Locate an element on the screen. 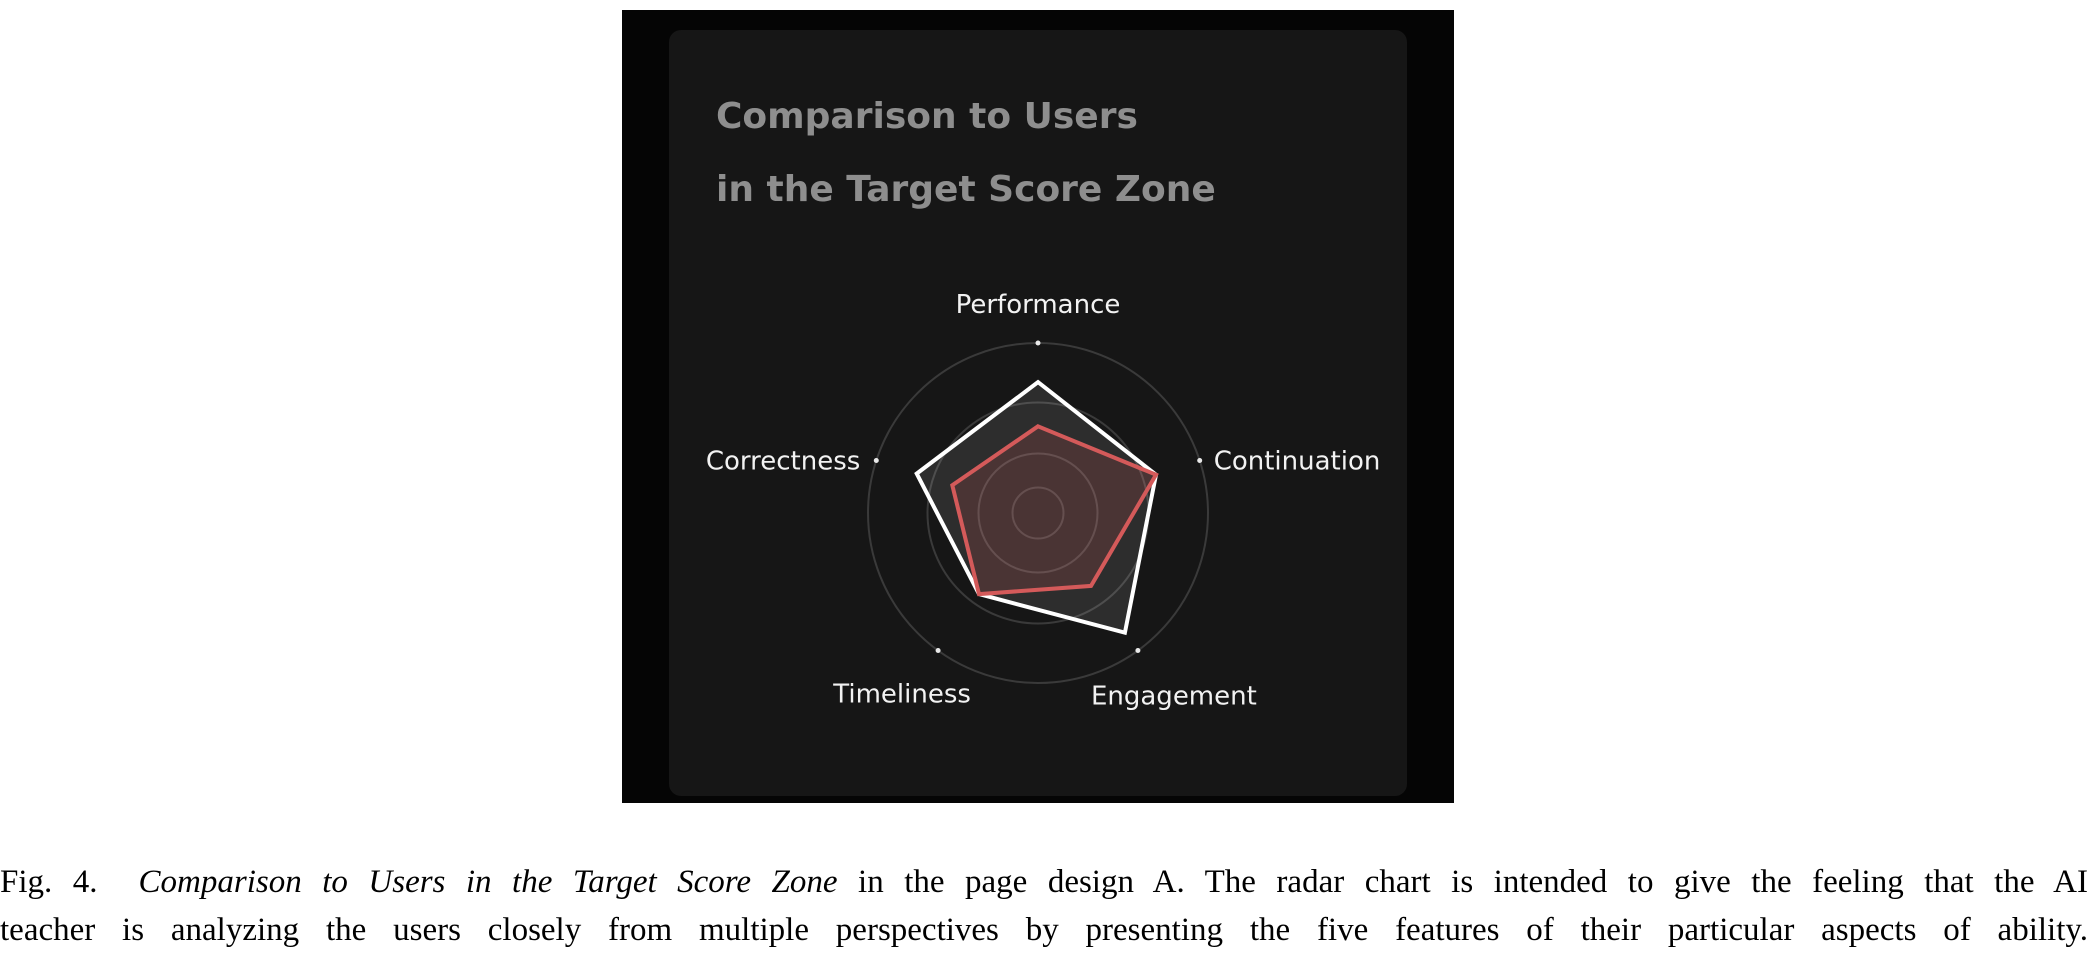 This screenshot has width=2090, height=960. axis-label-continuation: Continuation is located at coordinates (1297, 462).